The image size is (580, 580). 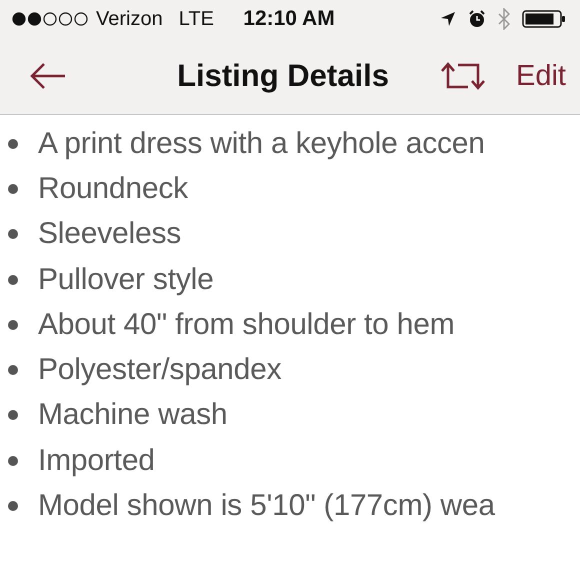 I want to click on detail-text: Machine wash, so click(x=133, y=415).